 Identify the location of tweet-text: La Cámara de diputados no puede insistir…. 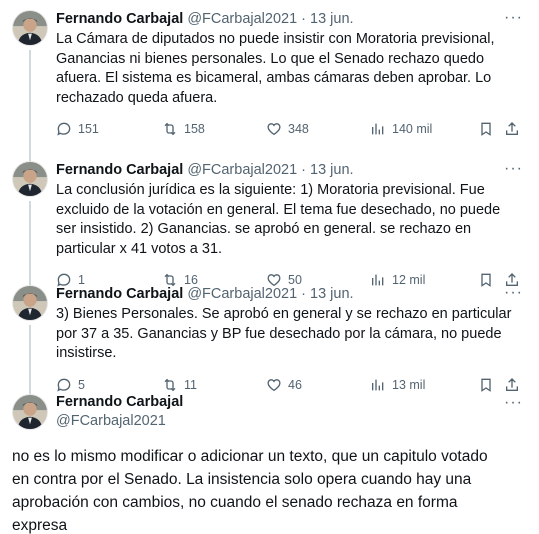
(275, 68).